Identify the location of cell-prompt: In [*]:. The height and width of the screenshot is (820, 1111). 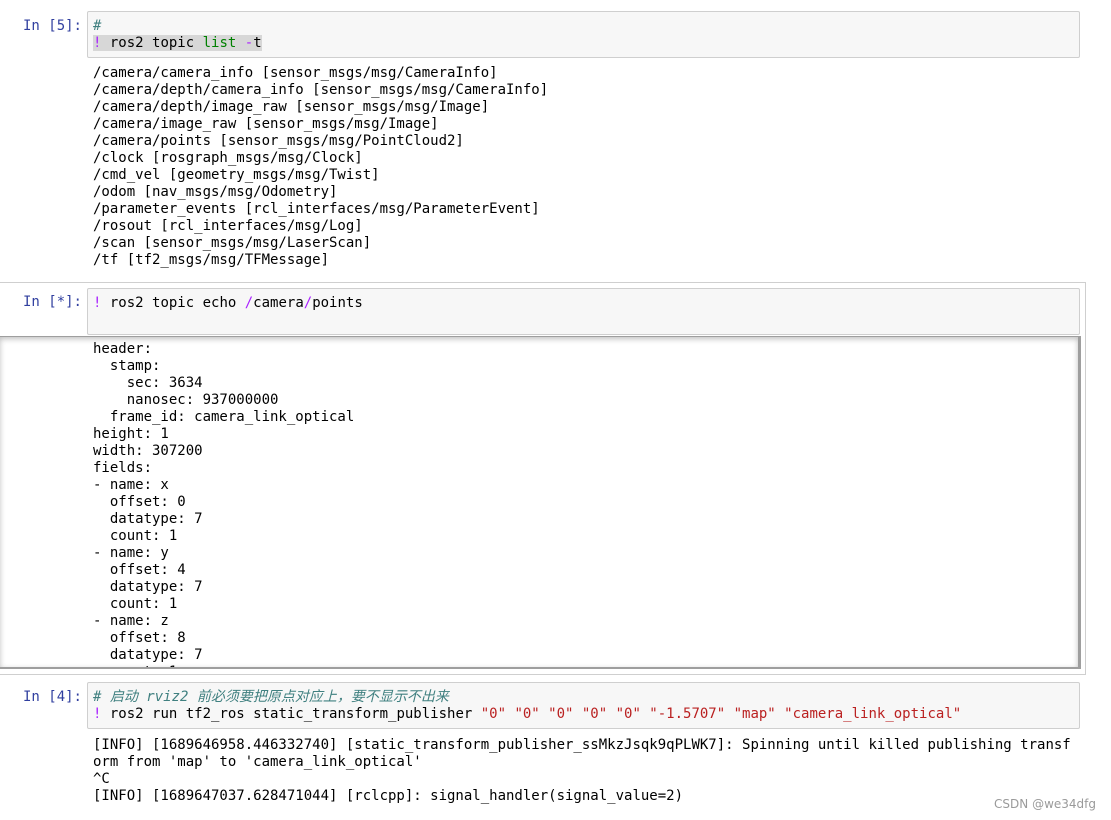
(52, 302).